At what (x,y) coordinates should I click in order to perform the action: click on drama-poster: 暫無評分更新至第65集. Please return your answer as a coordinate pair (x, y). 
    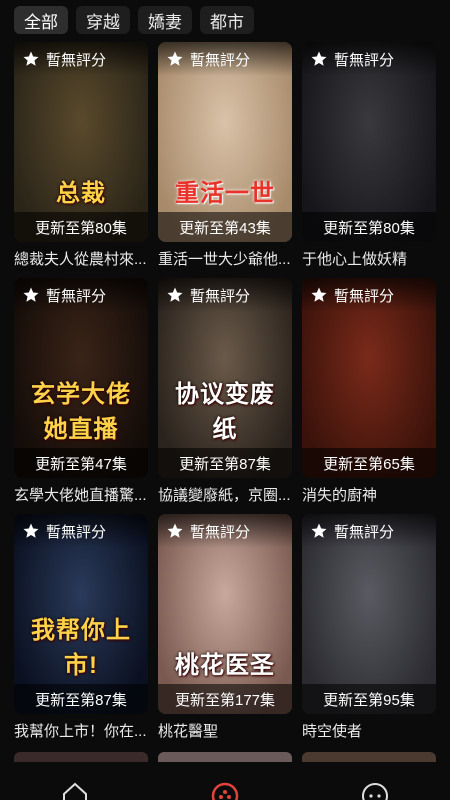
    Looking at the image, I should click on (369, 378).